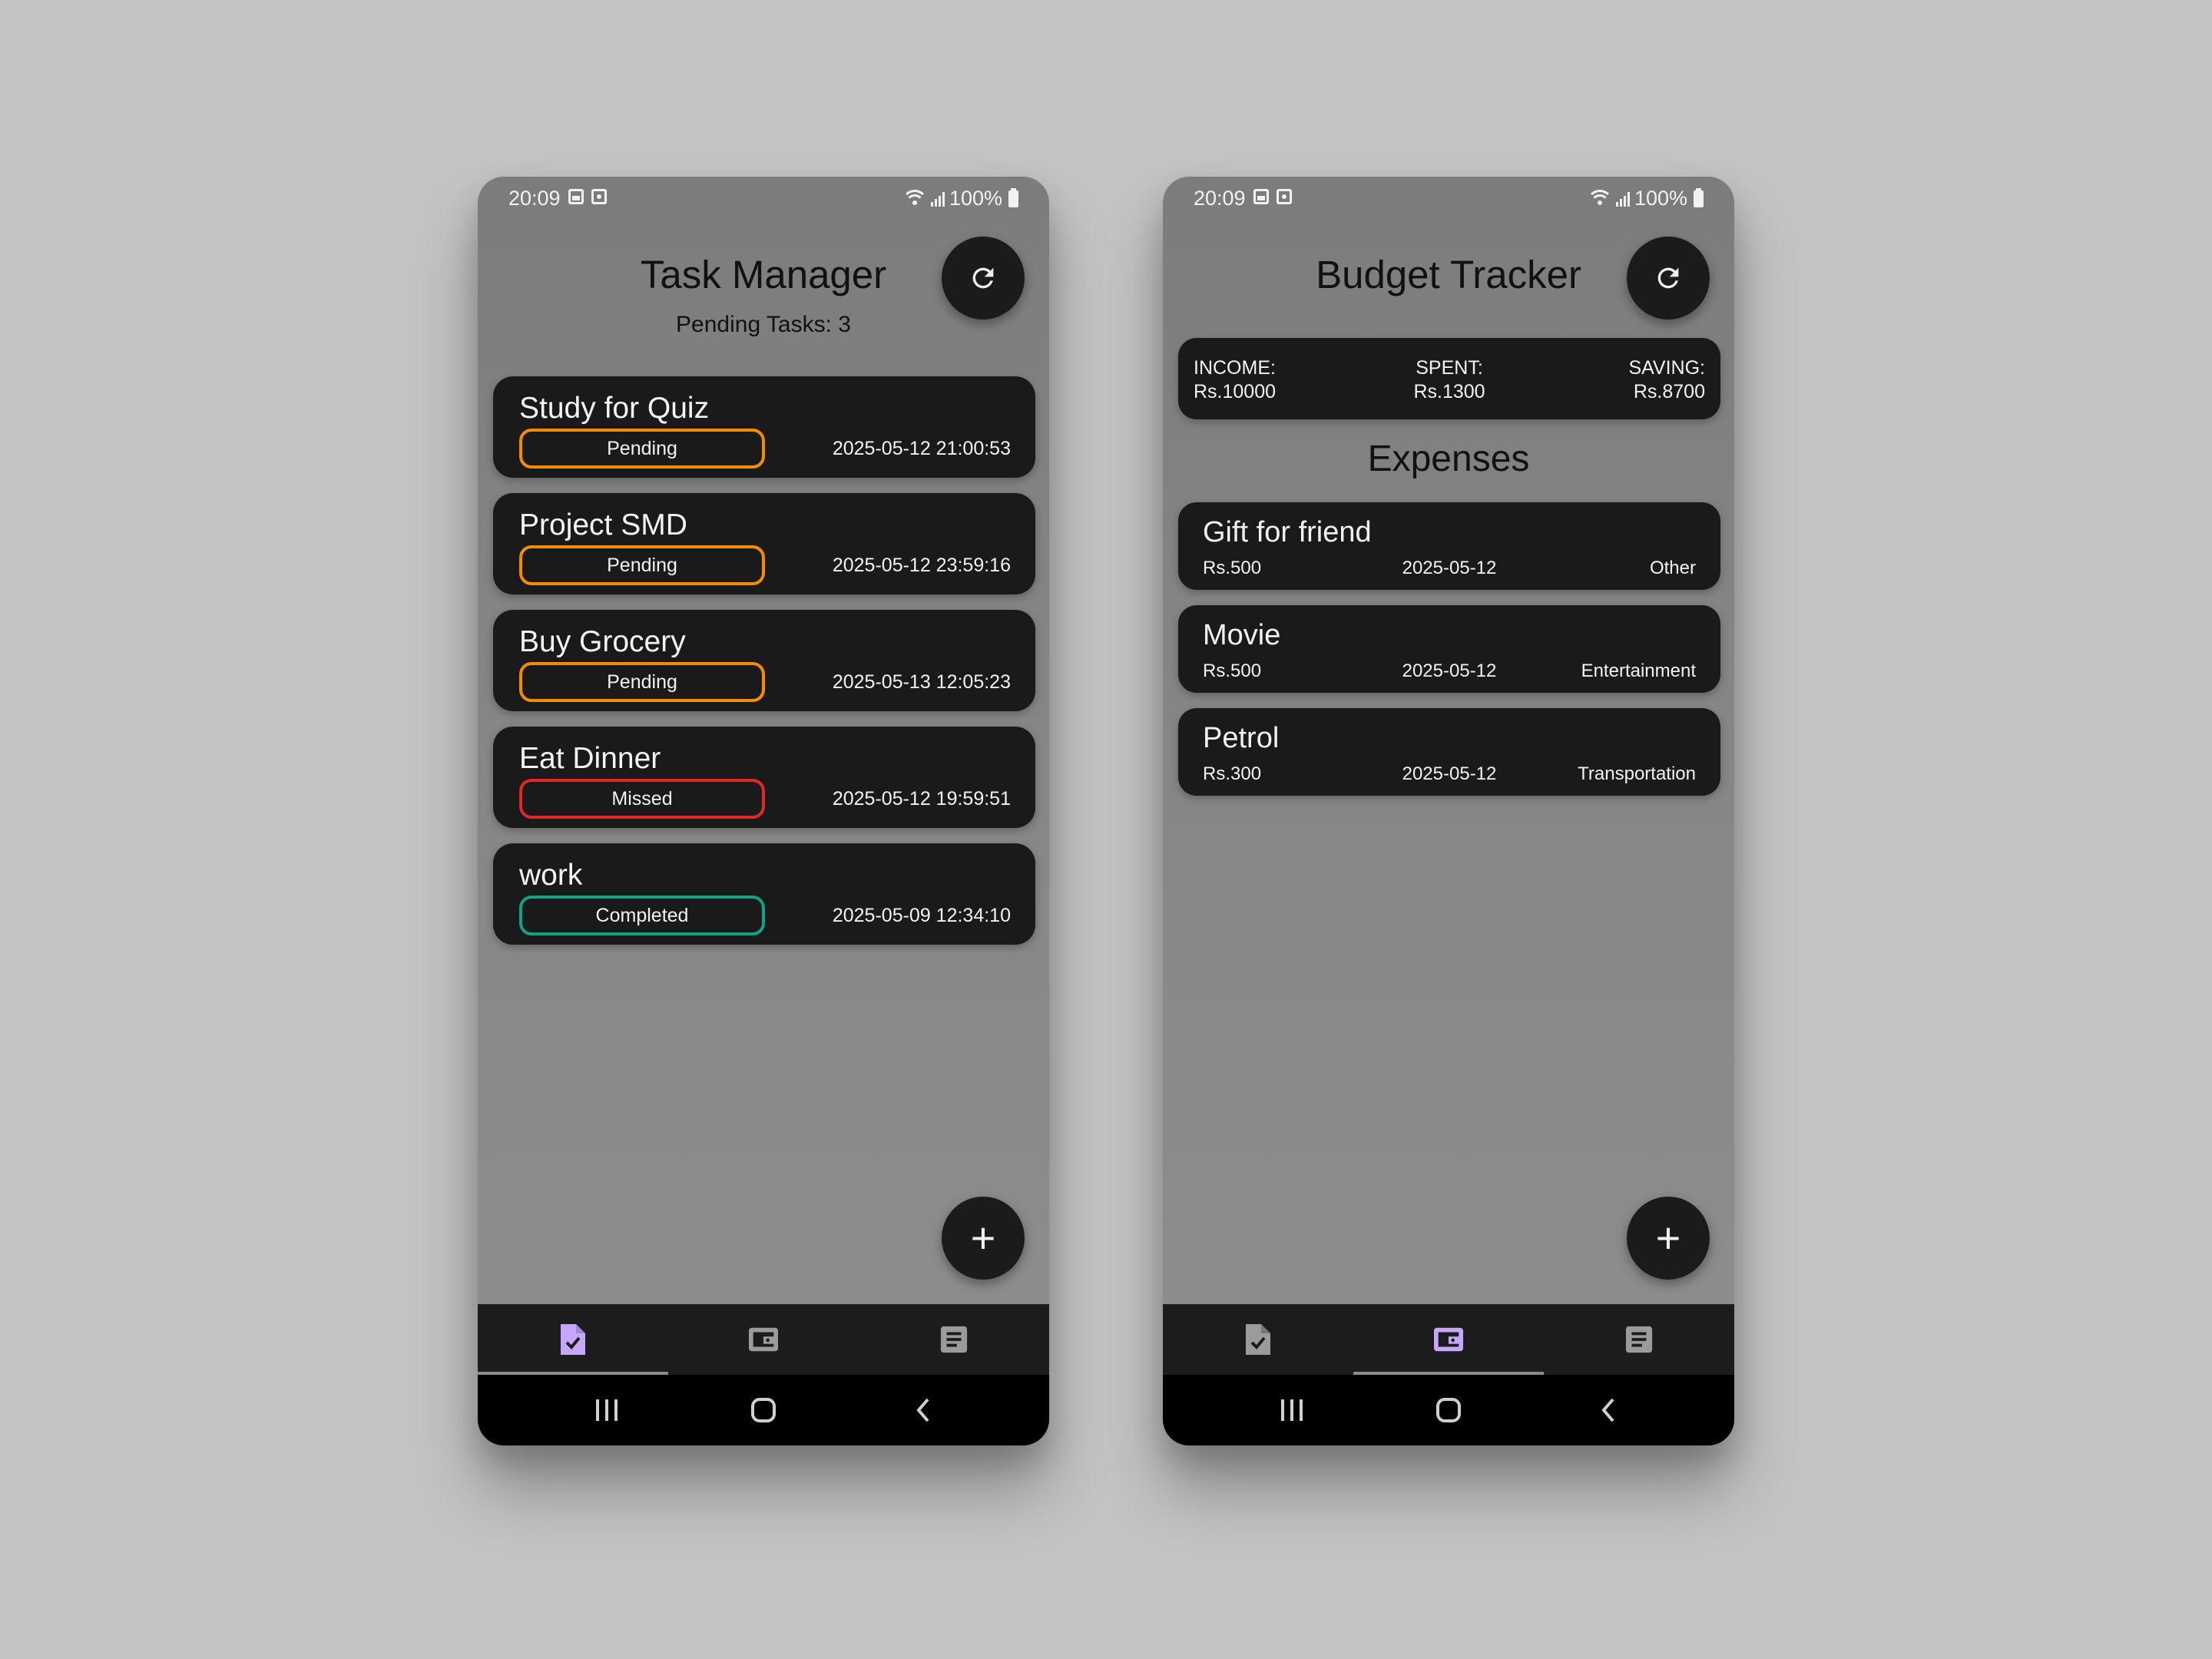 This screenshot has height=1659, width=2212. Describe the element at coordinates (590, 758) in the screenshot. I see `task-title: Eat Dinner` at that location.